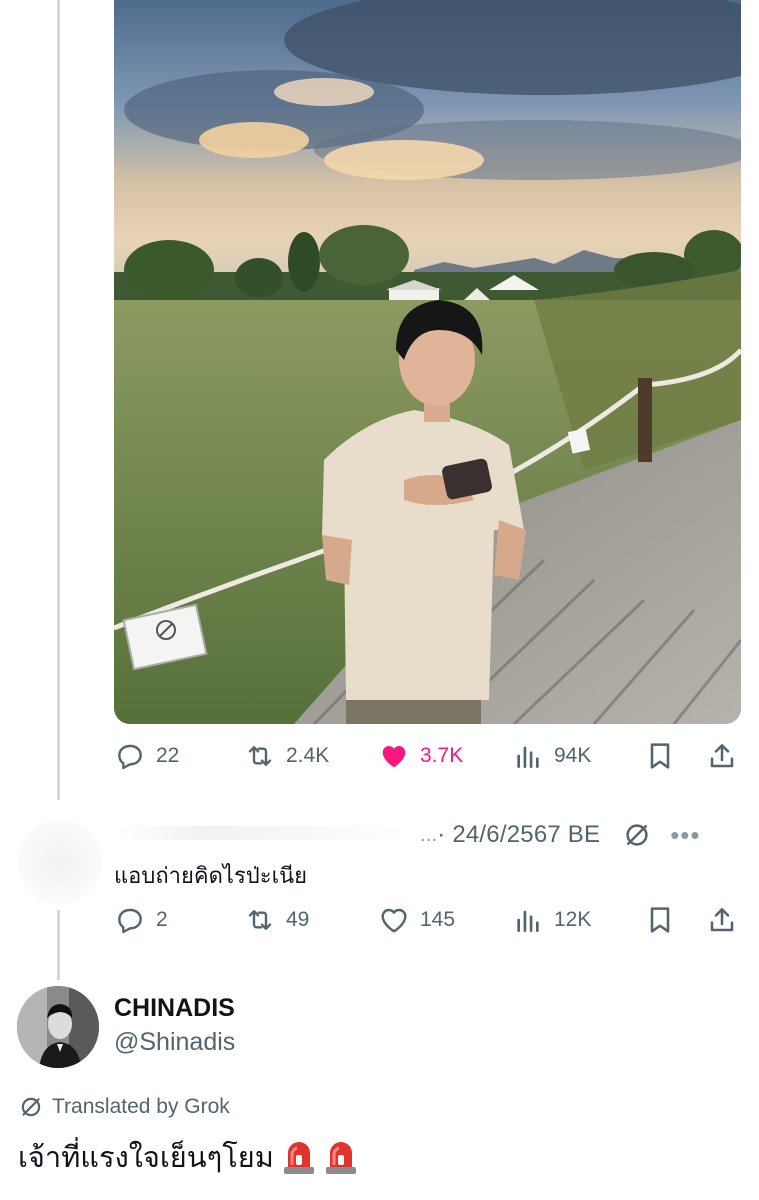 This screenshot has width=759, height=1200. What do you see at coordinates (416, 920) in the screenshot?
I see `reply-like-button: 145` at bounding box center [416, 920].